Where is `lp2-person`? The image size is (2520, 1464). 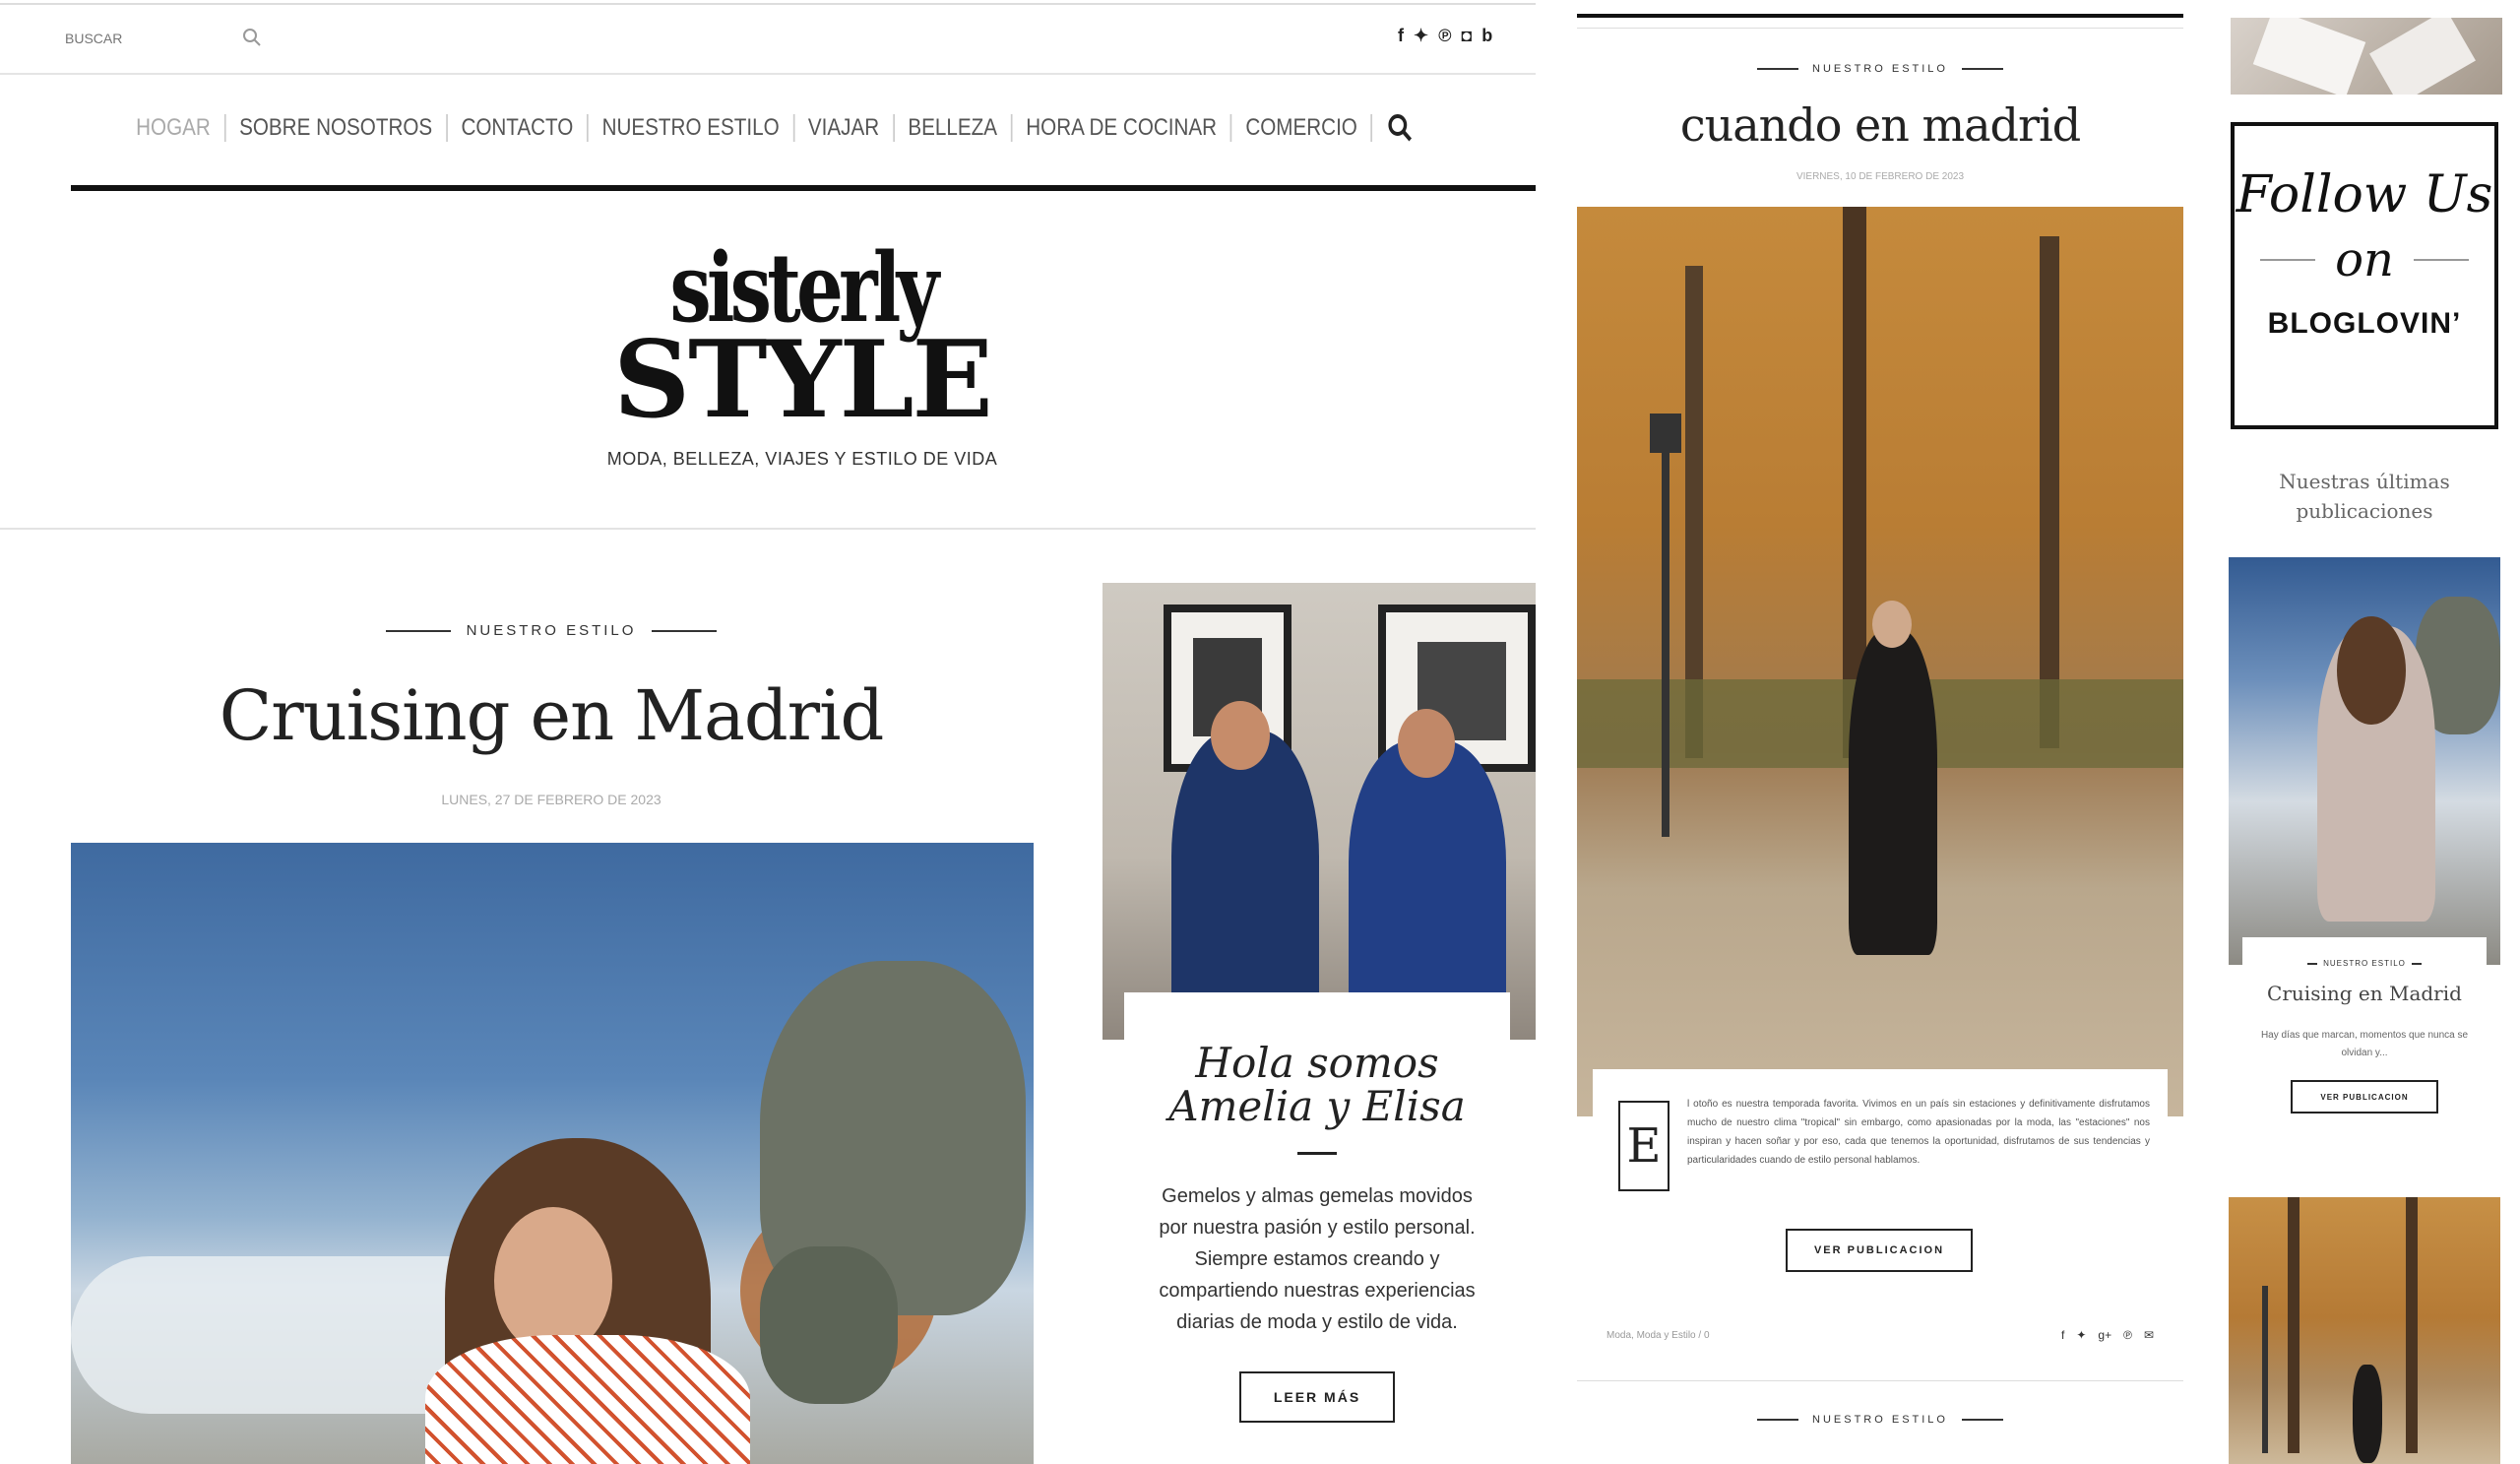
lp2-person is located at coordinates (2367, 1414).